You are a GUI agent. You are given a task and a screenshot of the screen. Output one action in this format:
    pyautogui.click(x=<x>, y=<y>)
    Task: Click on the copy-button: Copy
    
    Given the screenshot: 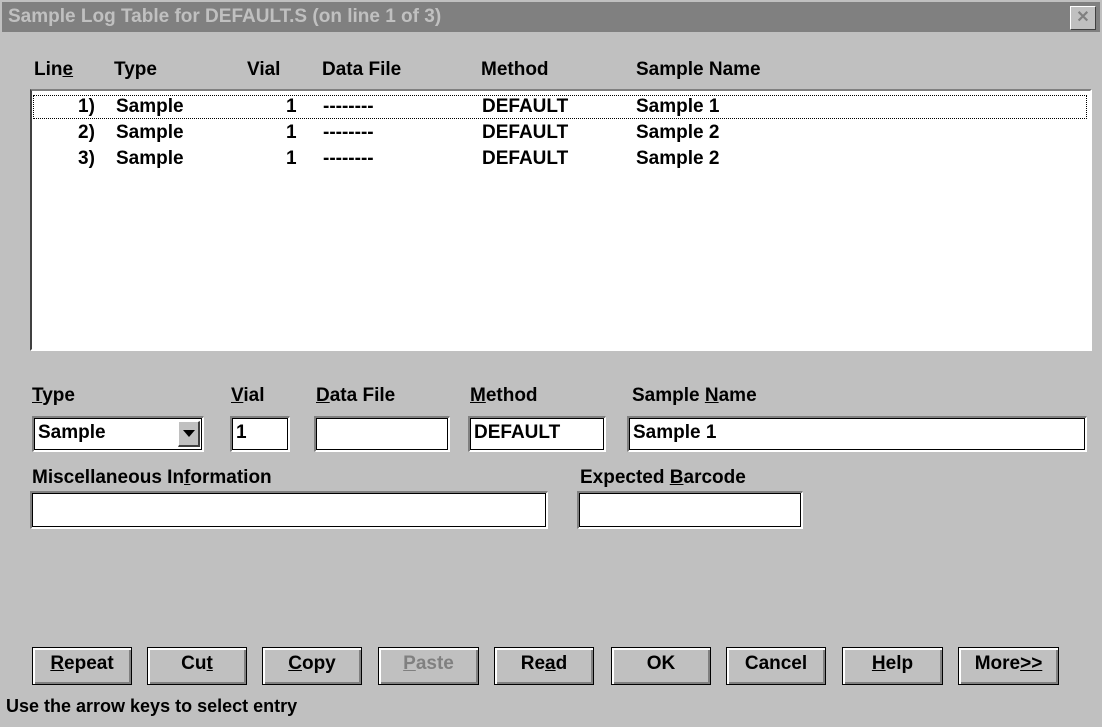 What is the action you would take?
    pyautogui.click(x=312, y=666)
    